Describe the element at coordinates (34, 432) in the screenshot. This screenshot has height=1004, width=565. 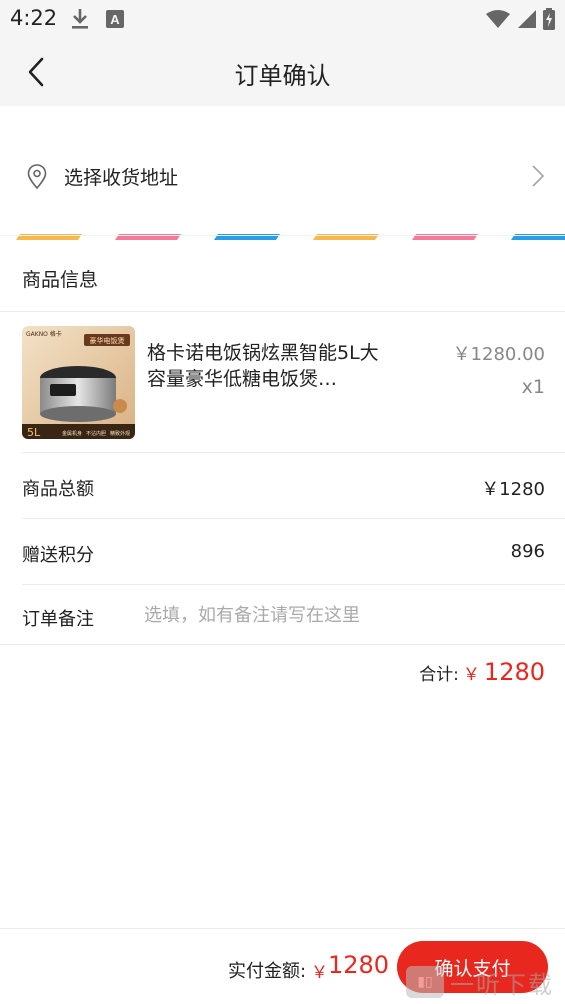
I see `thumb-capacity: 5L` at that location.